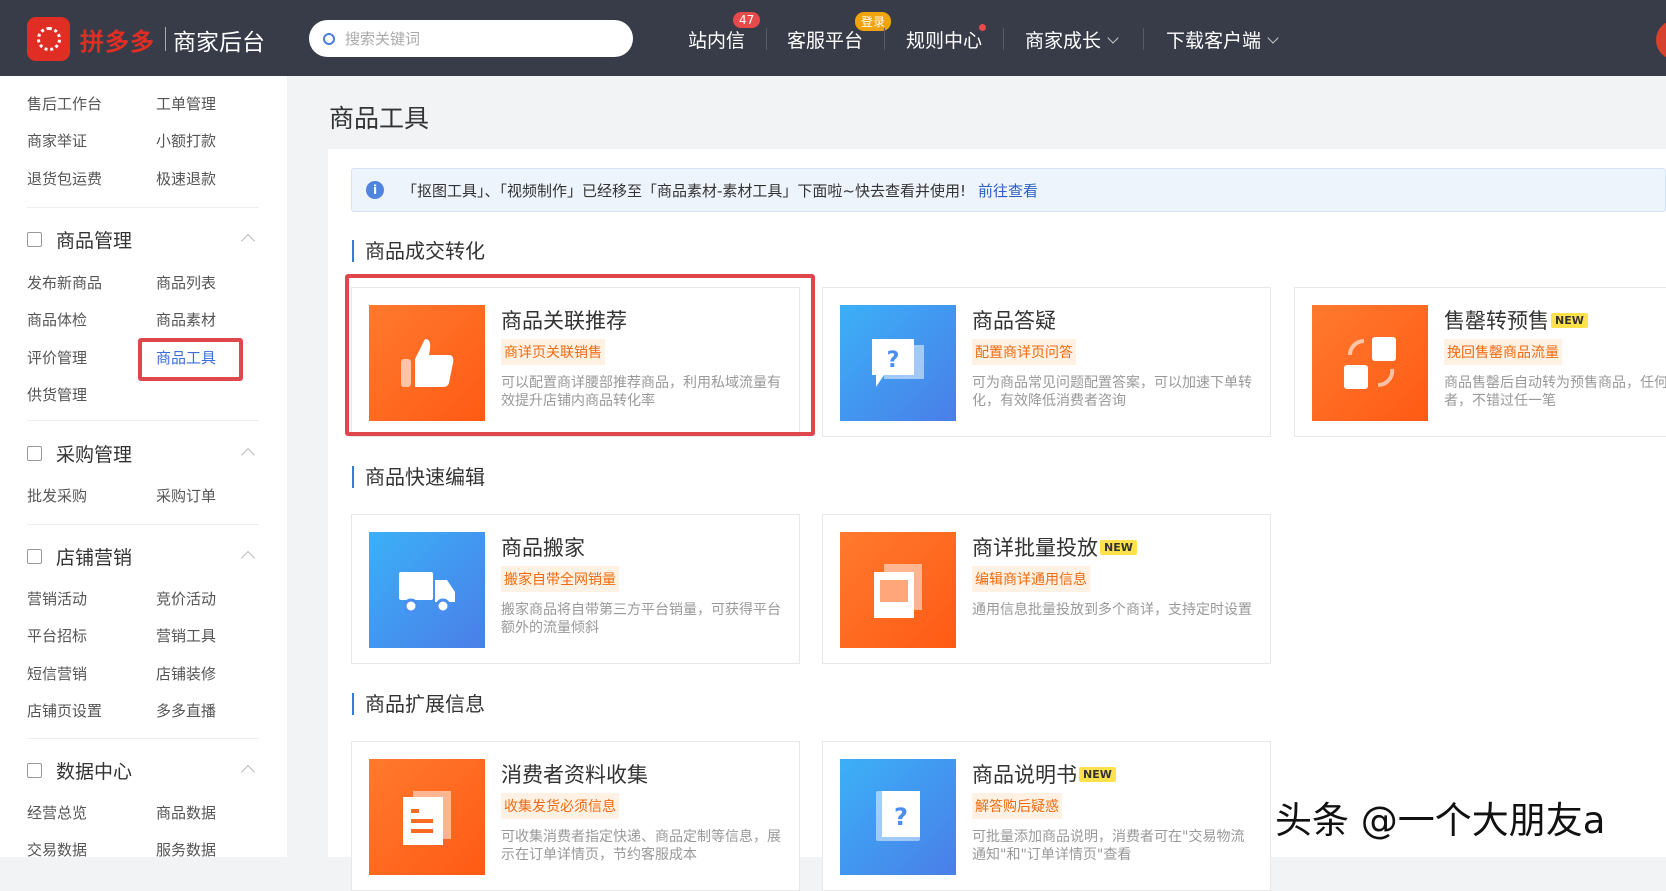  What do you see at coordinates (64, 103) in the screenshot?
I see `sidebar-item: 售后工作台` at bounding box center [64, 103].